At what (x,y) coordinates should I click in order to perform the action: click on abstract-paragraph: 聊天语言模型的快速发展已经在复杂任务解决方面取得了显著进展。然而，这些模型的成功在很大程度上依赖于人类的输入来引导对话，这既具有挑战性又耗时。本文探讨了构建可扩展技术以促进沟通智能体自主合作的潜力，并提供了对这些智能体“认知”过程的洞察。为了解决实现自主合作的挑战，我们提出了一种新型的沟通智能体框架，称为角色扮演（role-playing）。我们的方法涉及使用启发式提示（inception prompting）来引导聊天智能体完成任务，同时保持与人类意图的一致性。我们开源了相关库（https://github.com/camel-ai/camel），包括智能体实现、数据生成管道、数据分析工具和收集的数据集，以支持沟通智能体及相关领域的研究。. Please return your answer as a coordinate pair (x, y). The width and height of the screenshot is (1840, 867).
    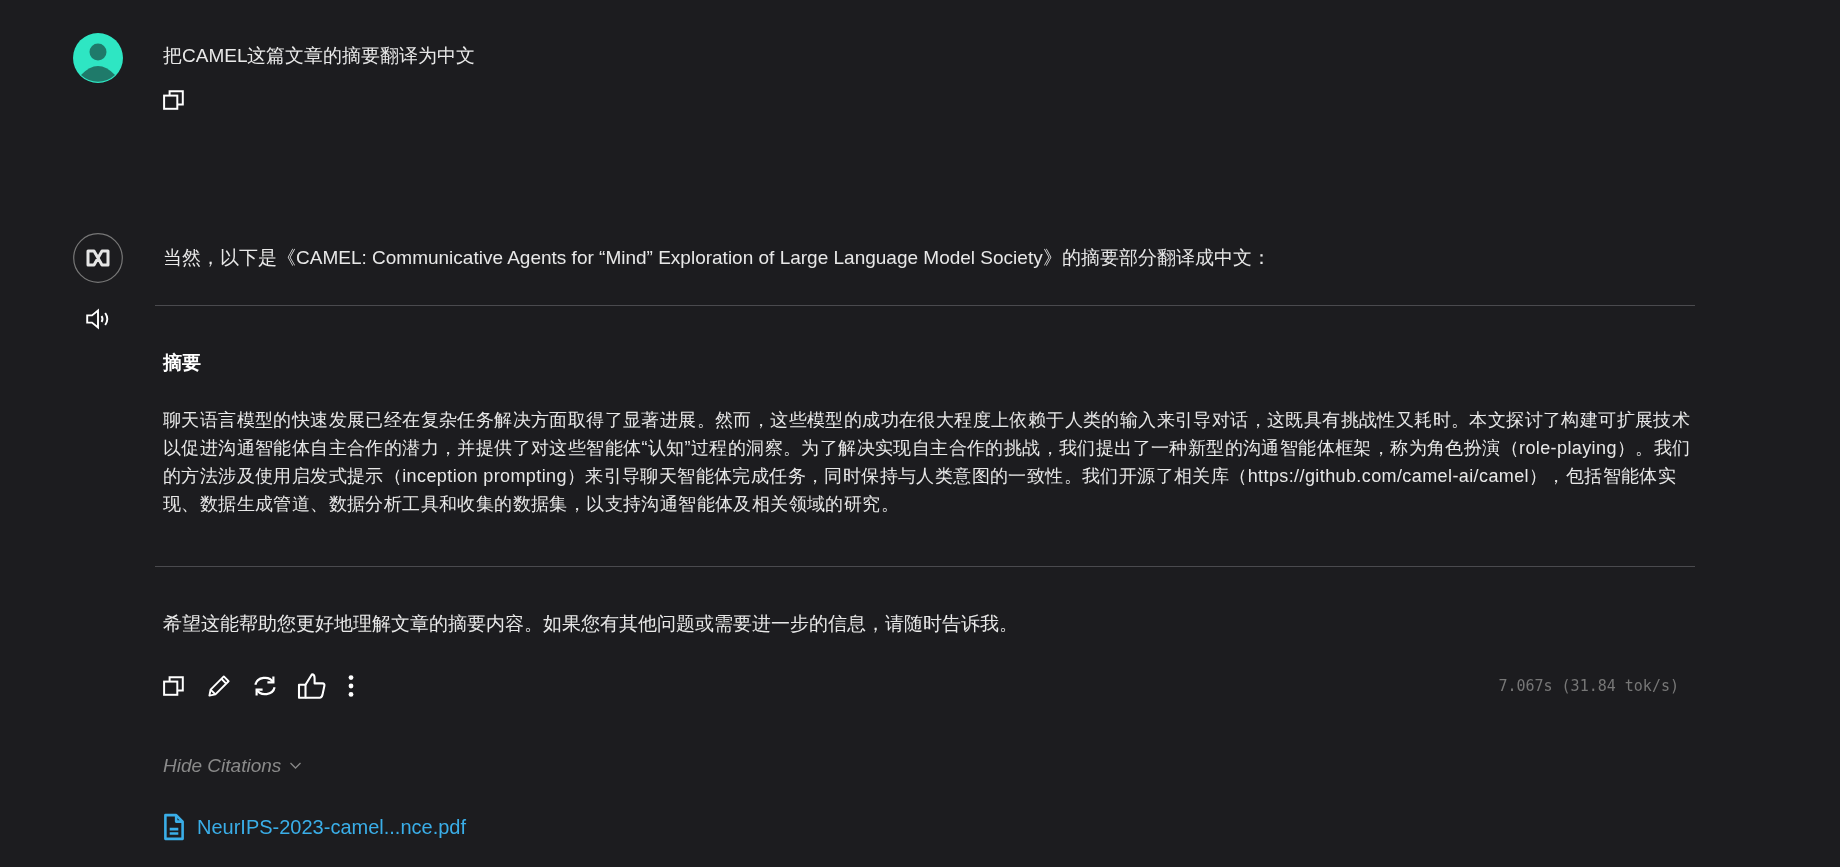
    Looking at the image, I should click on (927, 462).